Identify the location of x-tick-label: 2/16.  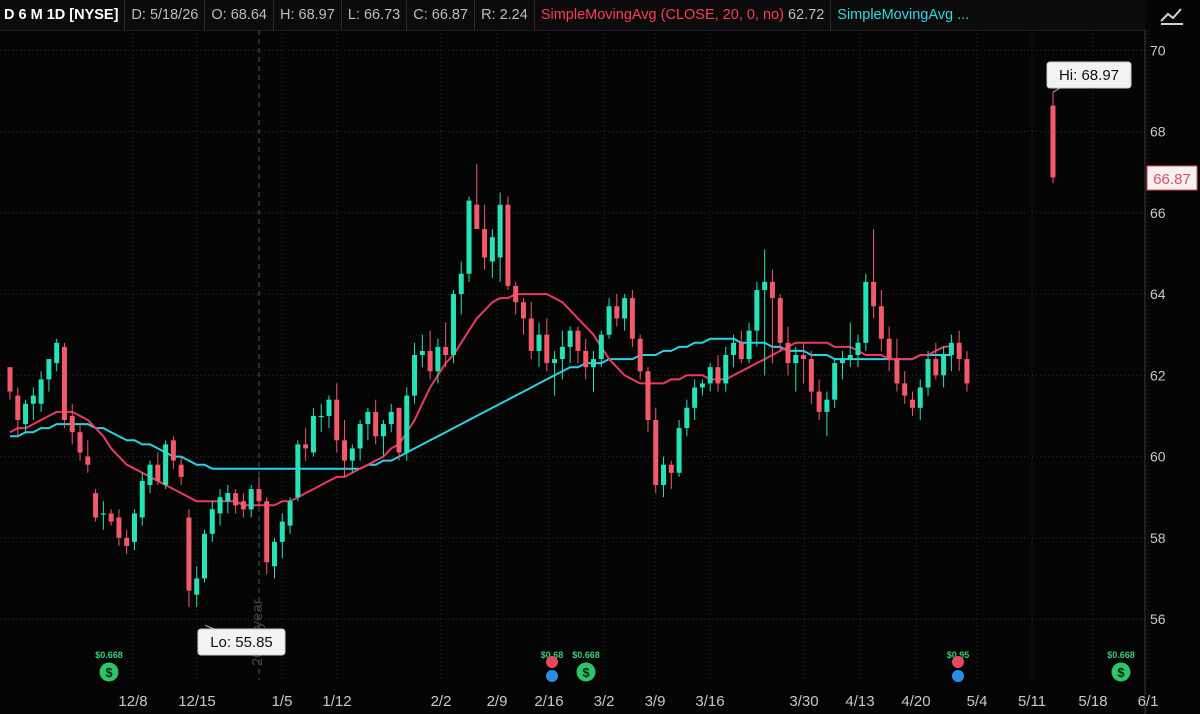
(548, 701).